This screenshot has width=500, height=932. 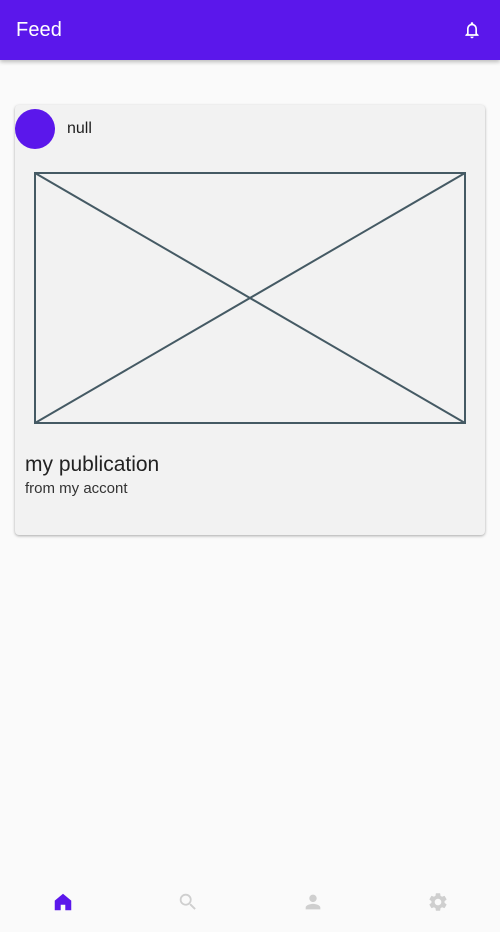 I want to click on author-name: null, so click(x=79, y=128).